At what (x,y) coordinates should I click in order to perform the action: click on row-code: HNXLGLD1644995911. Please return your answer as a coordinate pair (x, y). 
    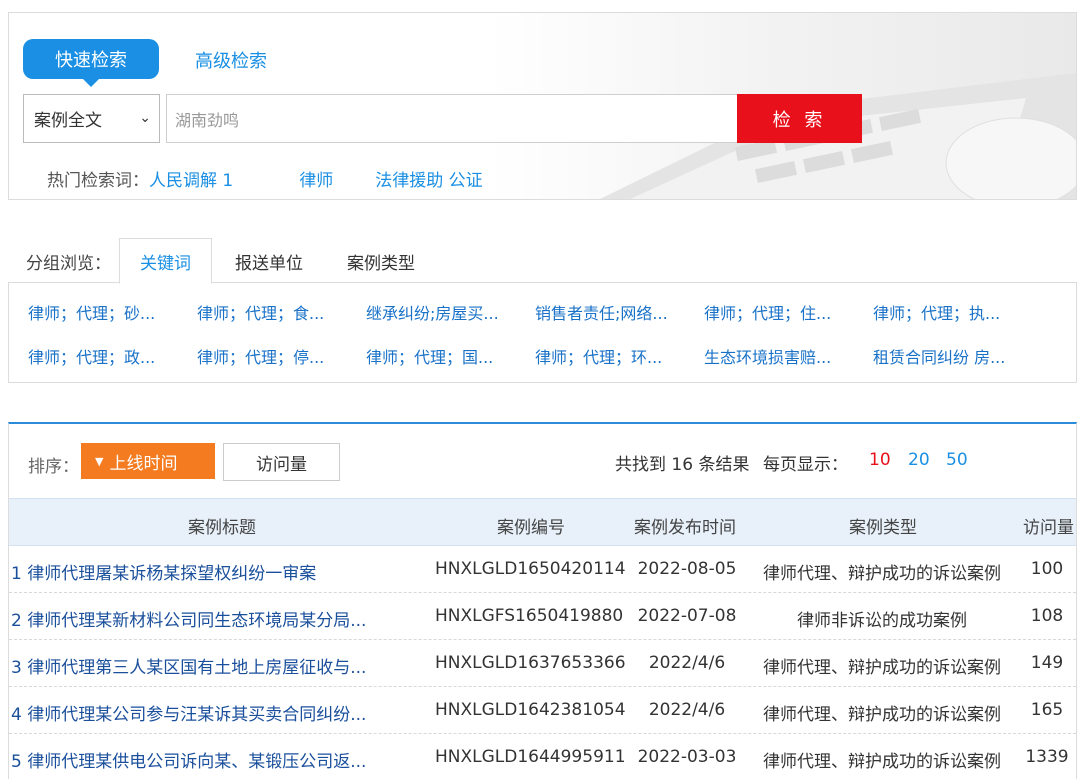
    Looking at the image, I should click on (530, 757).